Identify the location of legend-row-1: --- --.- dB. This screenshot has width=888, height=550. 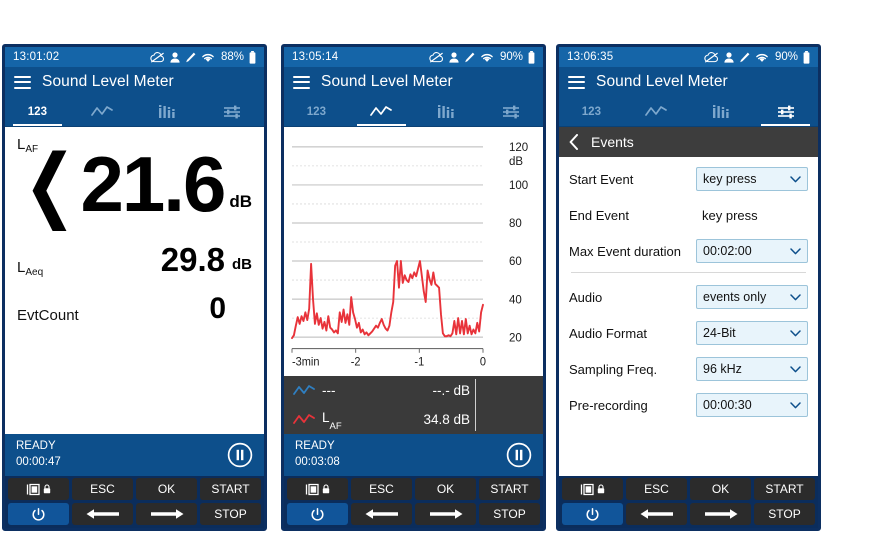
(413, 390).